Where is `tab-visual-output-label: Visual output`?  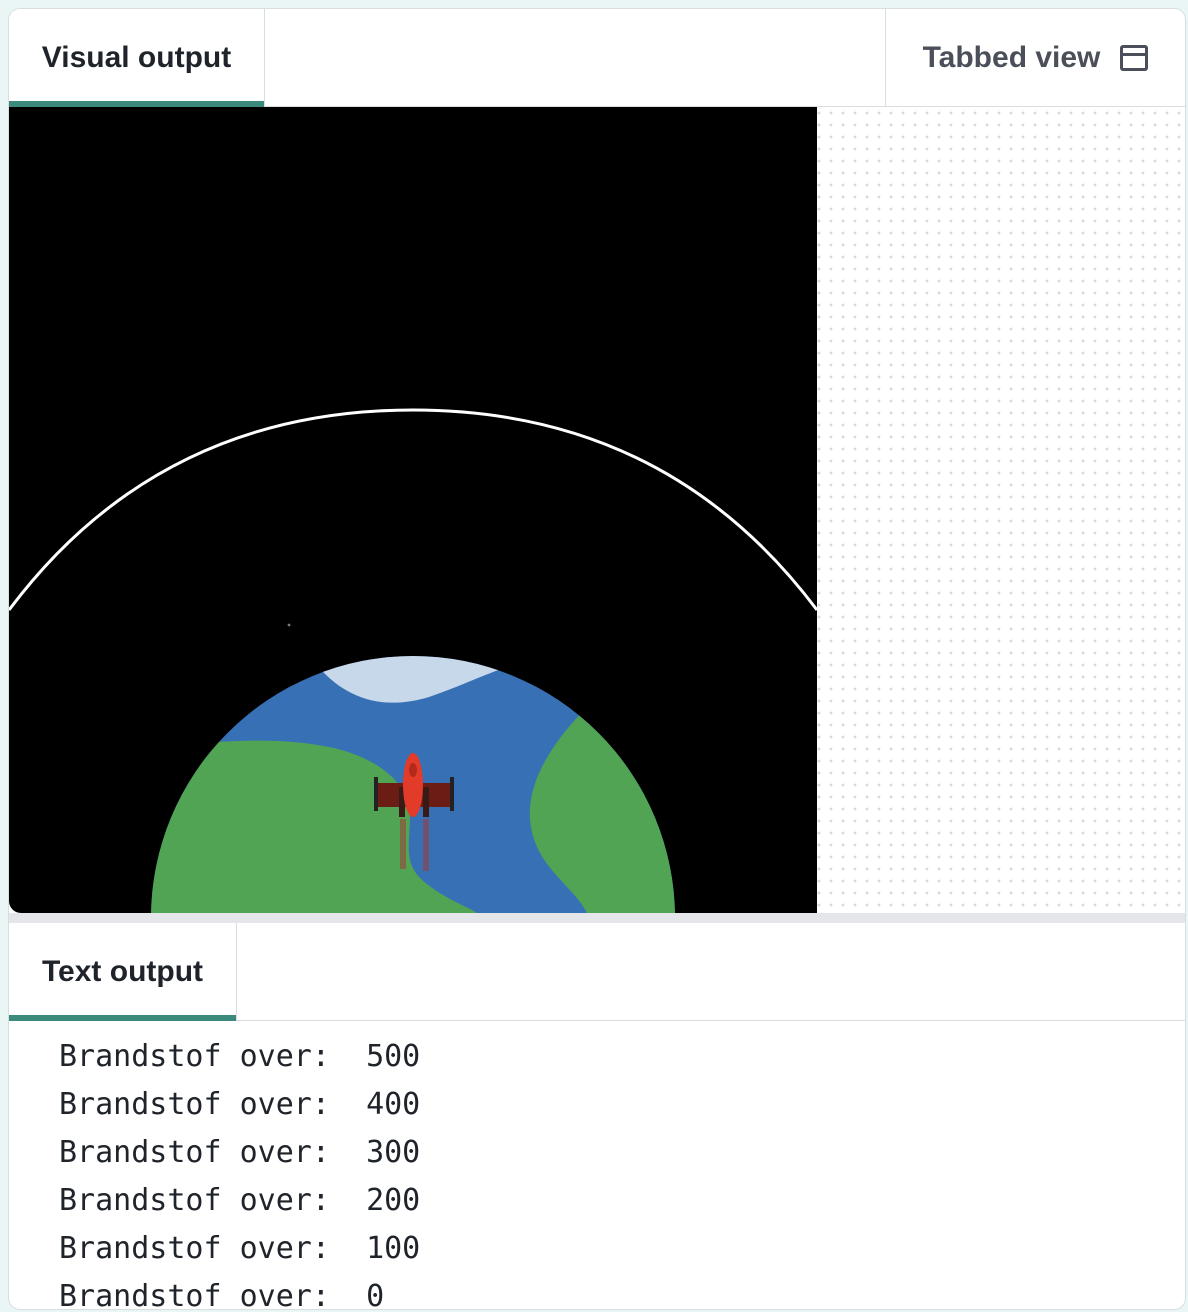
tab-visual-output-label: Visual output is located at coordinates (136, 57).